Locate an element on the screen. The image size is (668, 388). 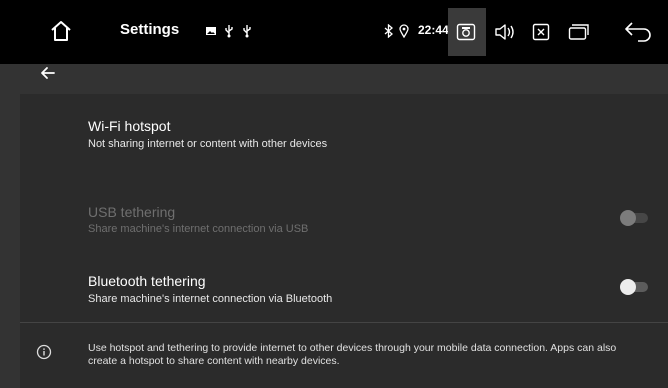
volume-icon is located at coordinates (505, 32).